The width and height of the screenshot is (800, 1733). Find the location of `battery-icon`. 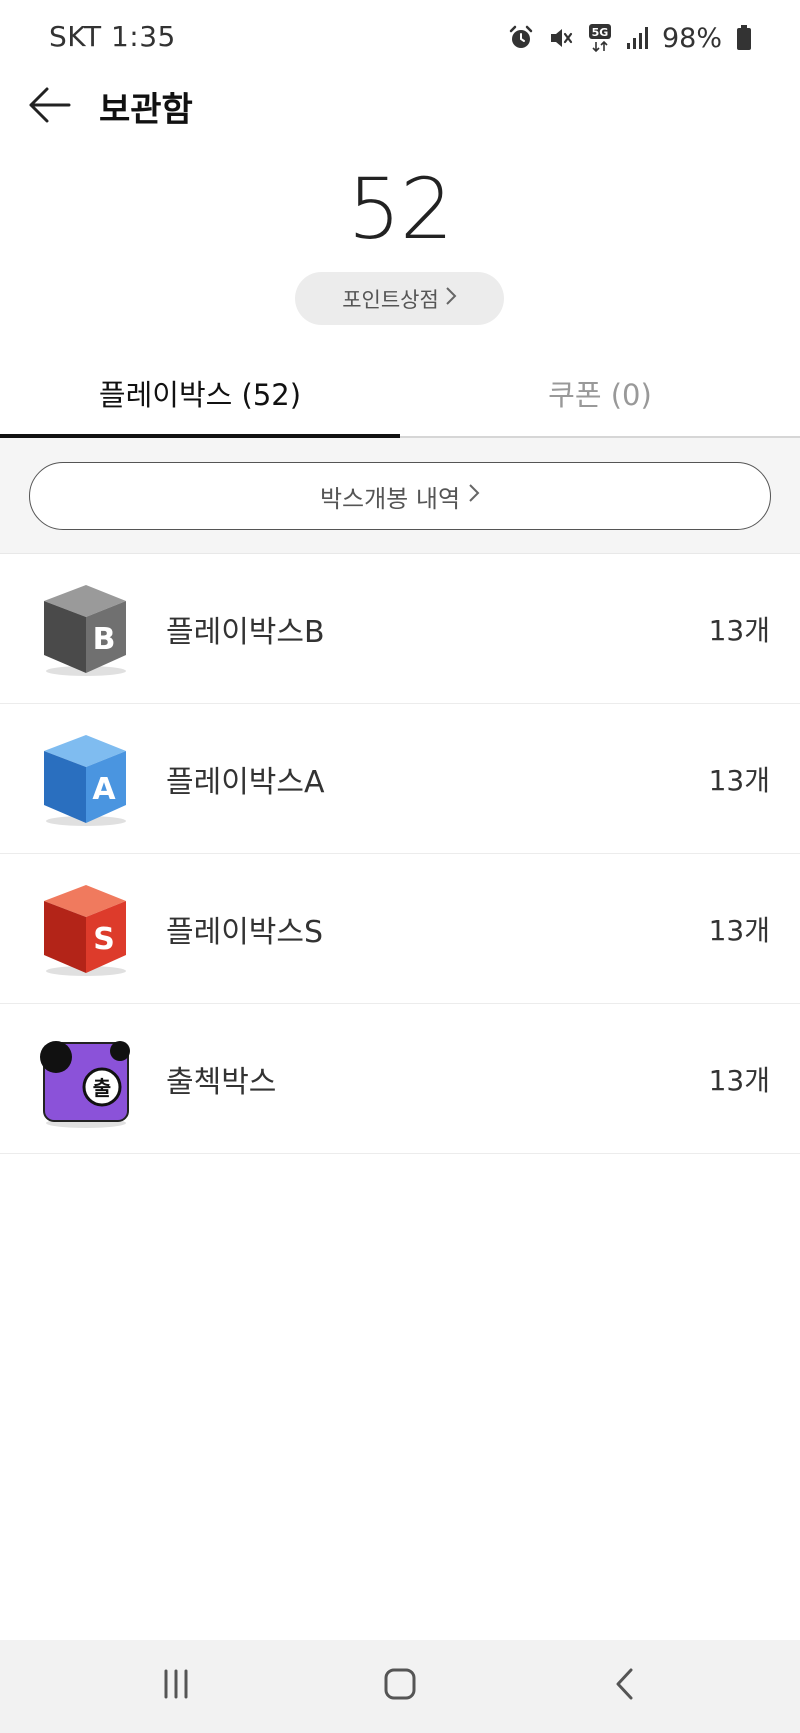

battery-icon is located at coordinates (744, 38).